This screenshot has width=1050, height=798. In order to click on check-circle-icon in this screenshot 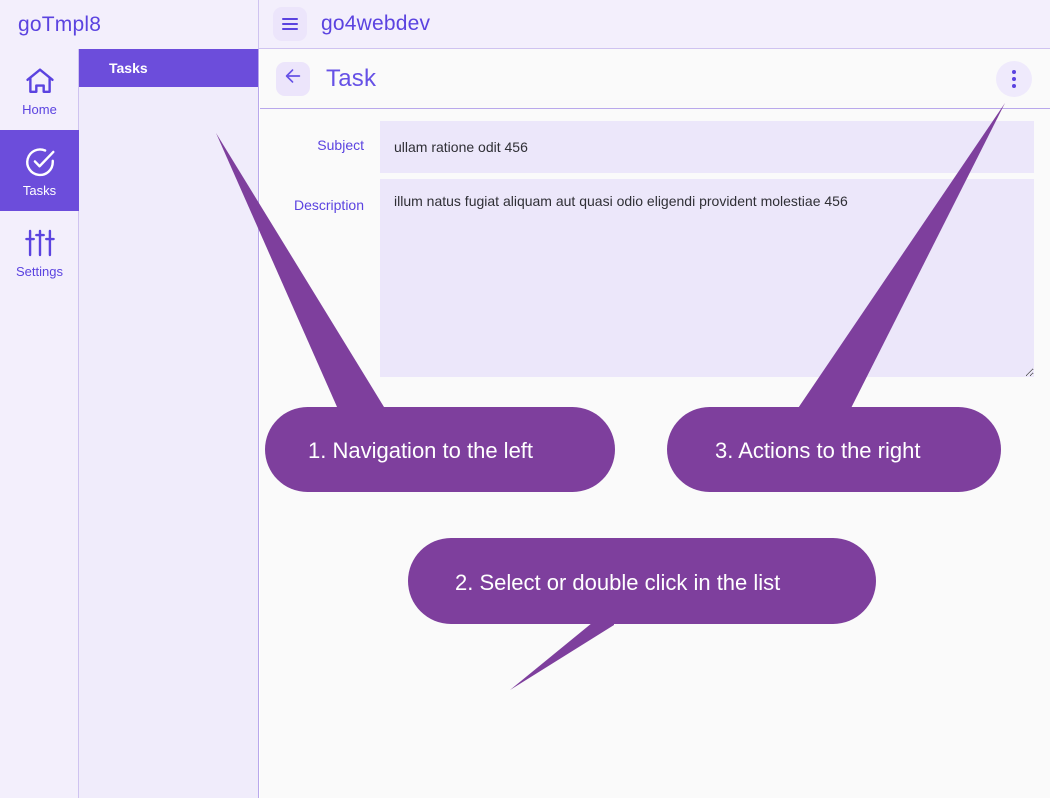, I will do `click(40, 162)`.